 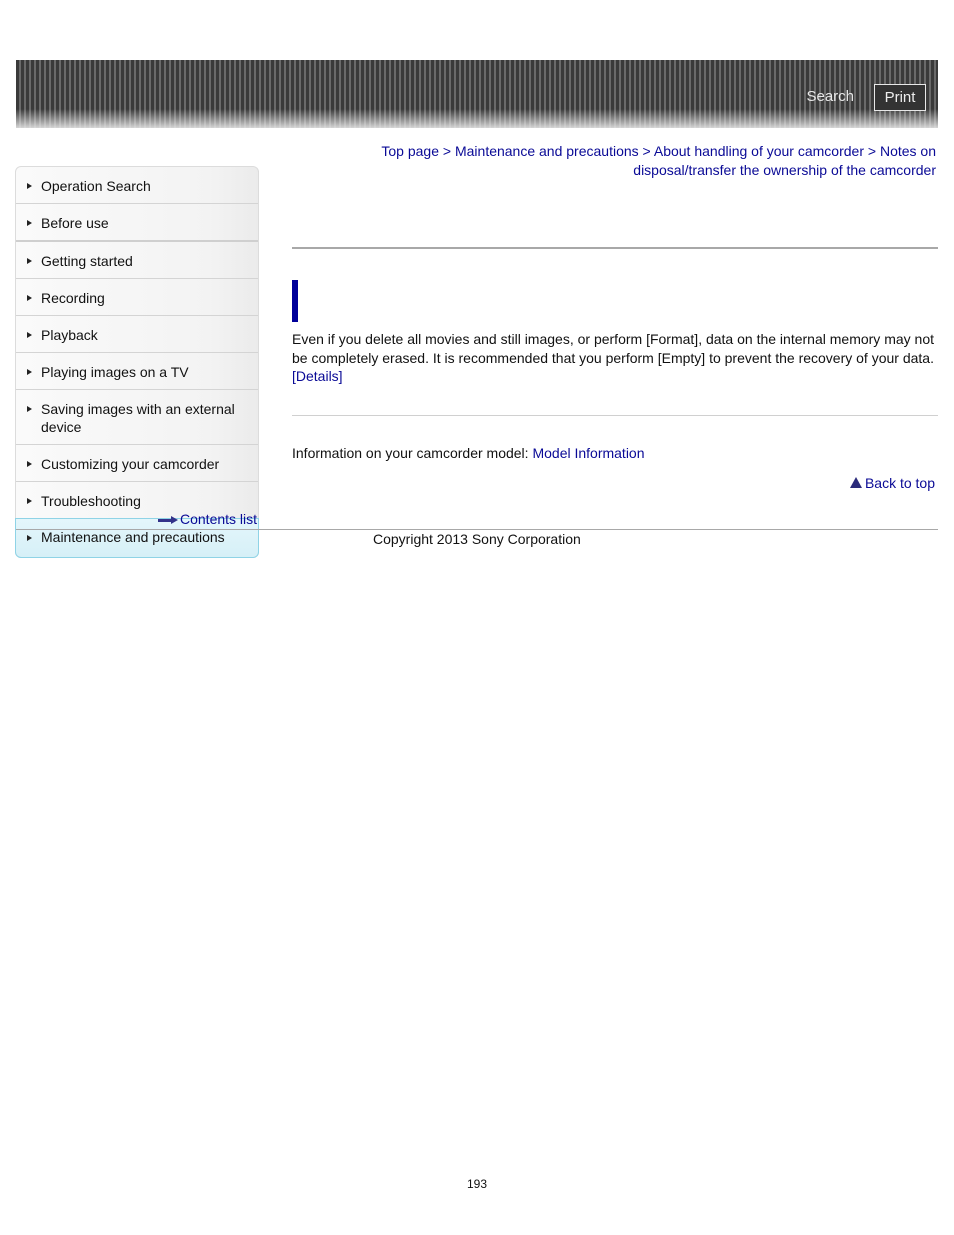 What do you see at coordinates (96, 186) in the screenshot?
I see `sidebar-item-label: Operation Search` at bounding box center [96, 186].